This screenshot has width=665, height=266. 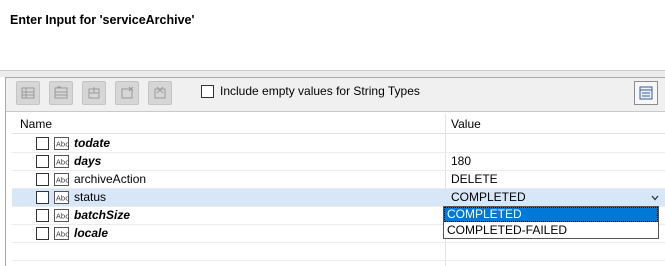 I want to click on status-dropdown-list: COMPLETED COMPLETED-FAILED, so click(x=551, y=222).